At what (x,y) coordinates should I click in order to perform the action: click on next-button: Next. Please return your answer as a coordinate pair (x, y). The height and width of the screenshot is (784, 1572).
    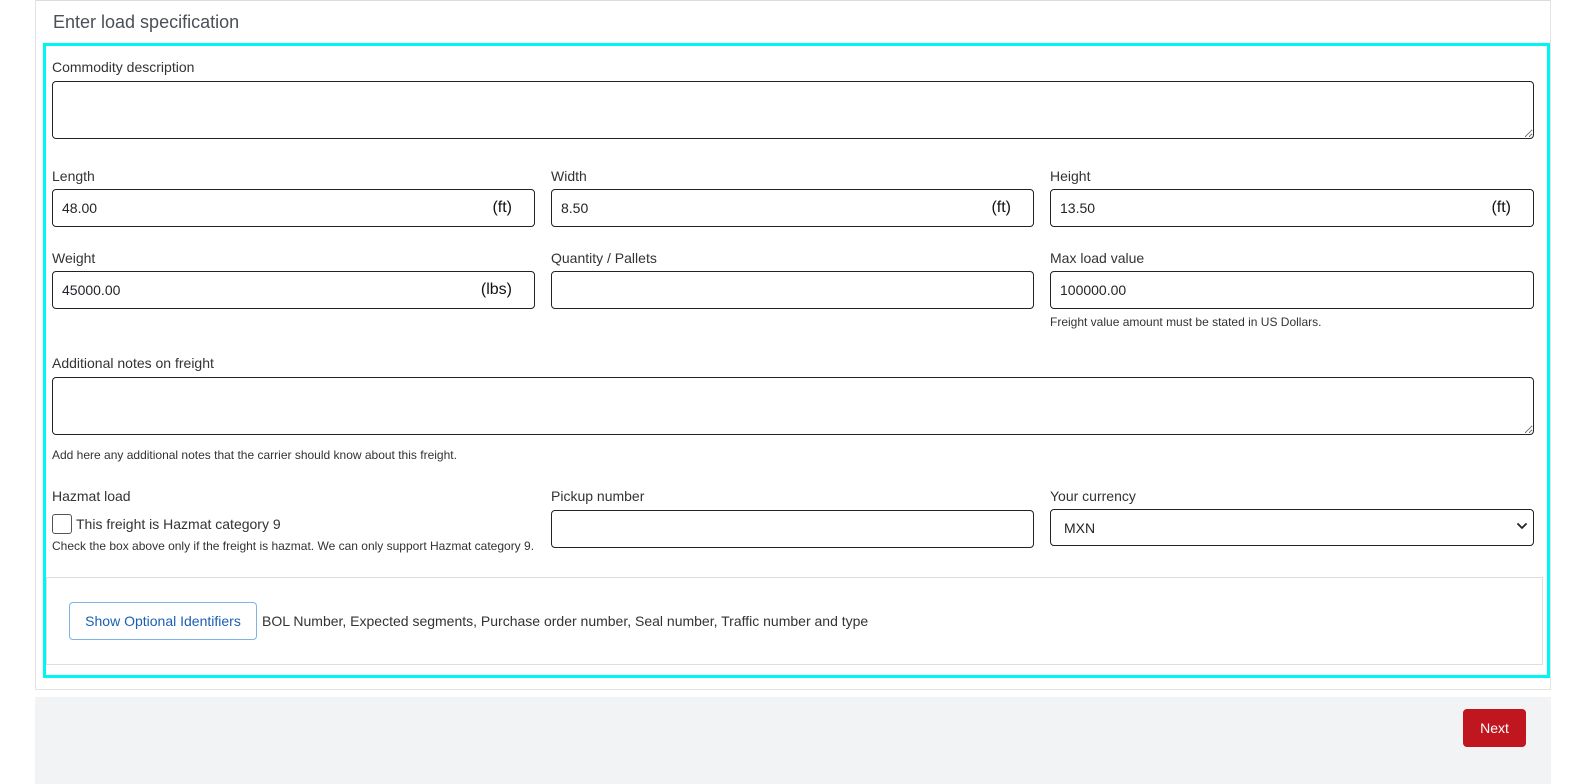
    Looking at the image, I should click on (1494, 728).